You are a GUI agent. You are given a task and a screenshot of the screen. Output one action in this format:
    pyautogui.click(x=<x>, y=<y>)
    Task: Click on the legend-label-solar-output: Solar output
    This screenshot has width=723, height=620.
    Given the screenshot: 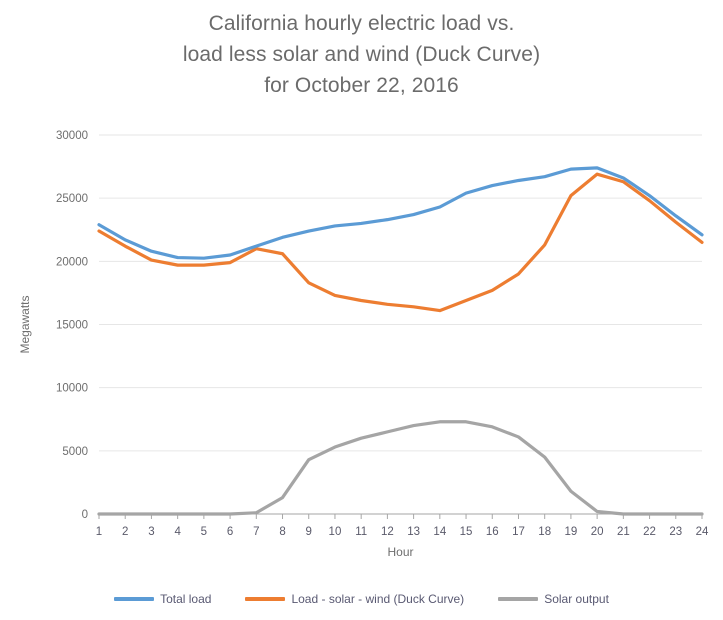 What is the action you would take?
    pyautogui.click(x=576, y=599)
    